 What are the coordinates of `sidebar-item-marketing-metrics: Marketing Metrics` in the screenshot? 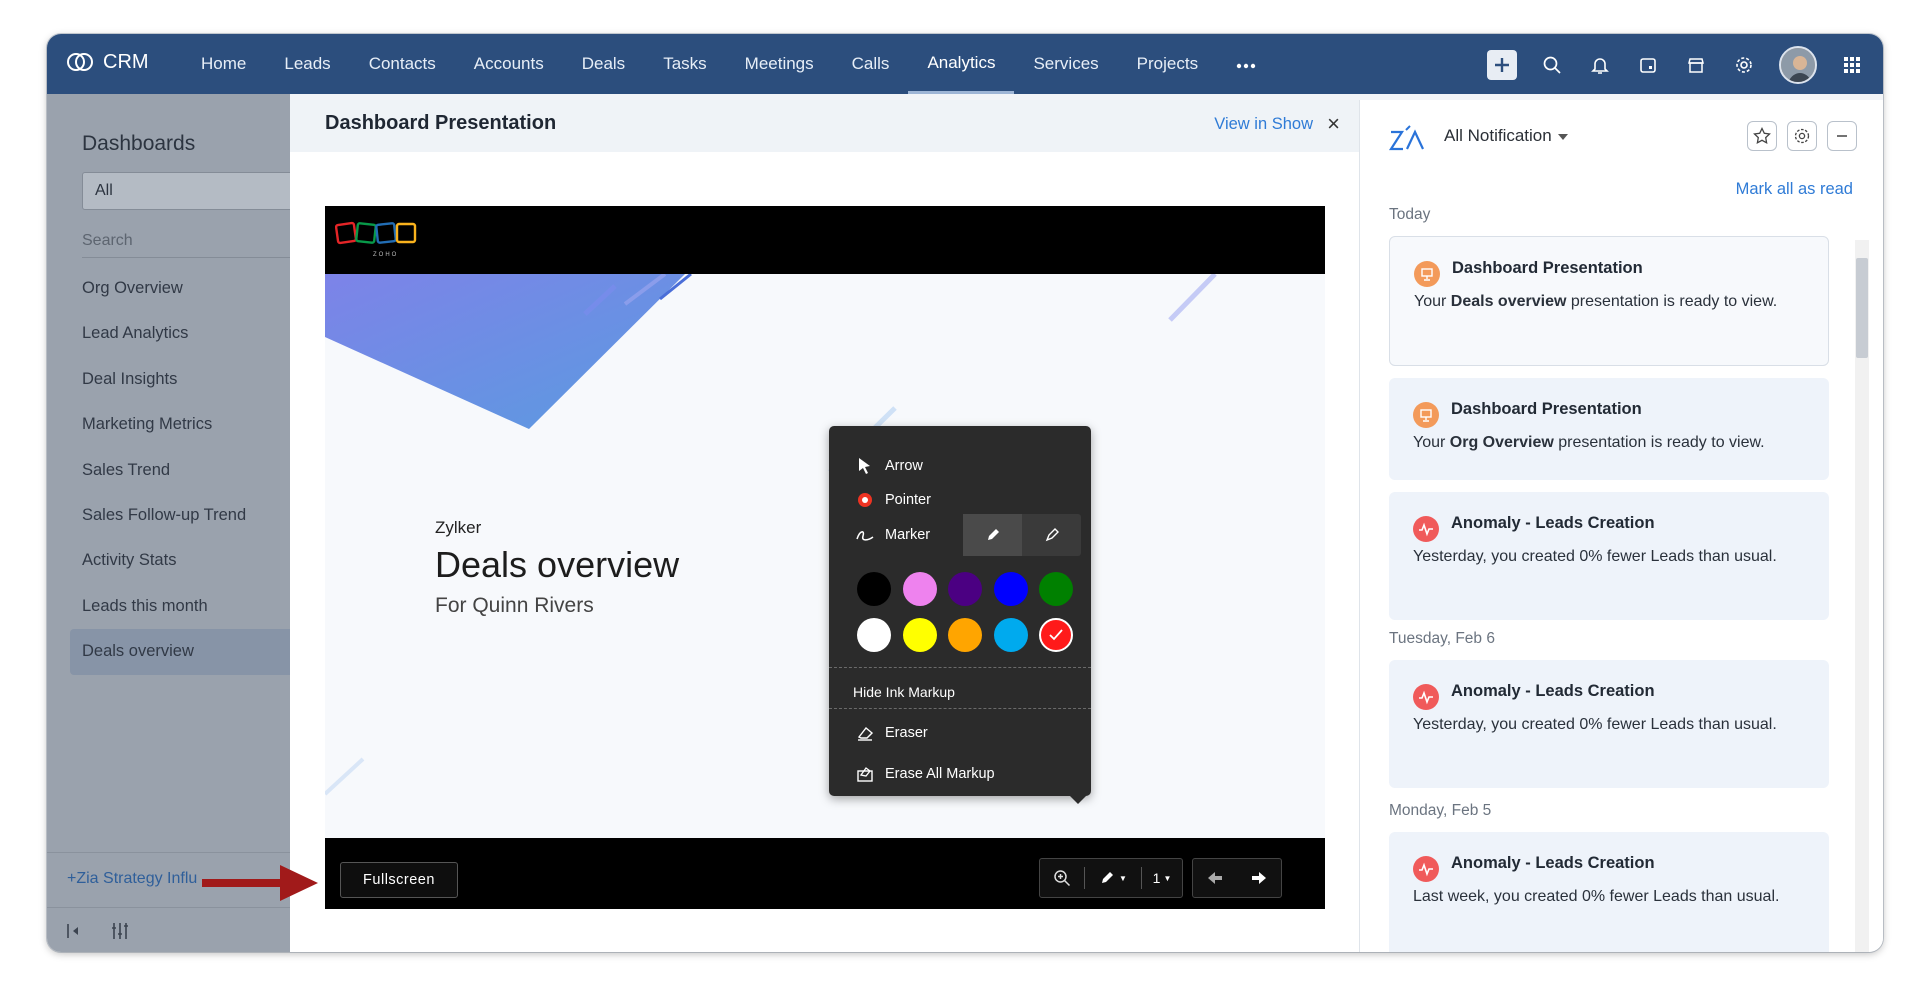 It's located at (180, 424).